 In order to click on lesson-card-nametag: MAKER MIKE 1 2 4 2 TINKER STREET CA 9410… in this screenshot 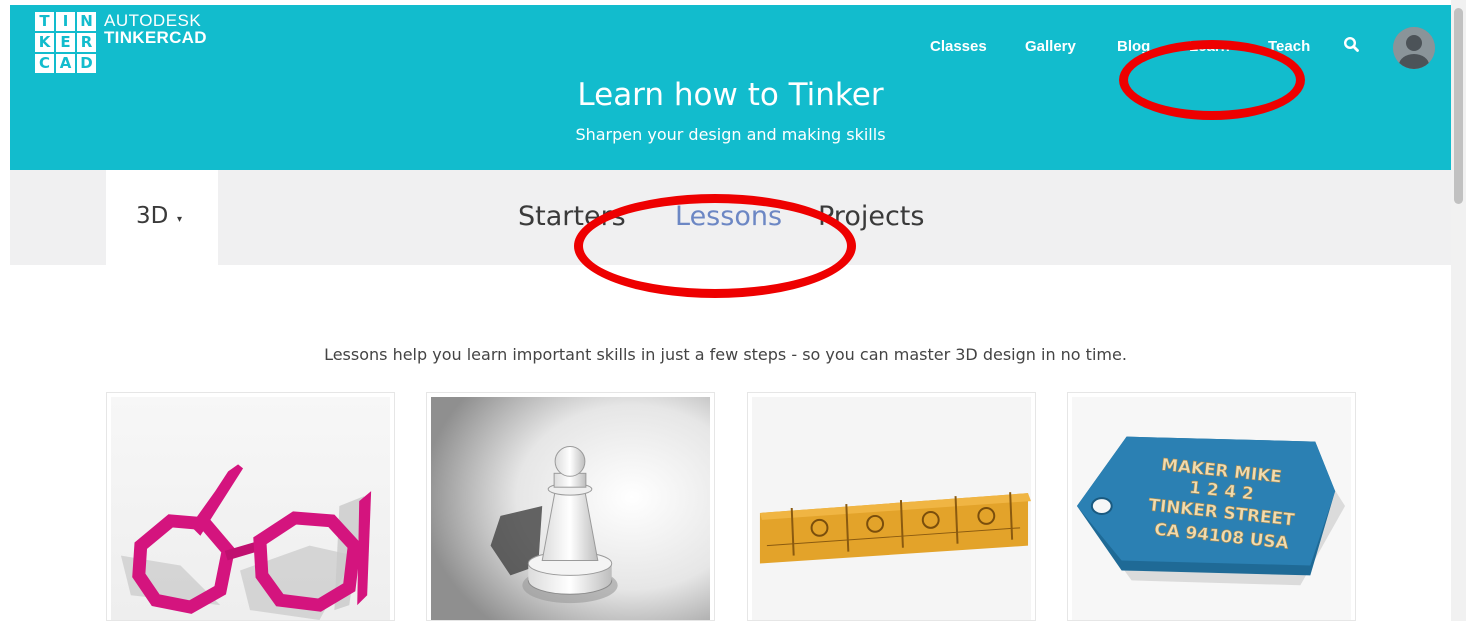, I will do `click(1211, 506)`.